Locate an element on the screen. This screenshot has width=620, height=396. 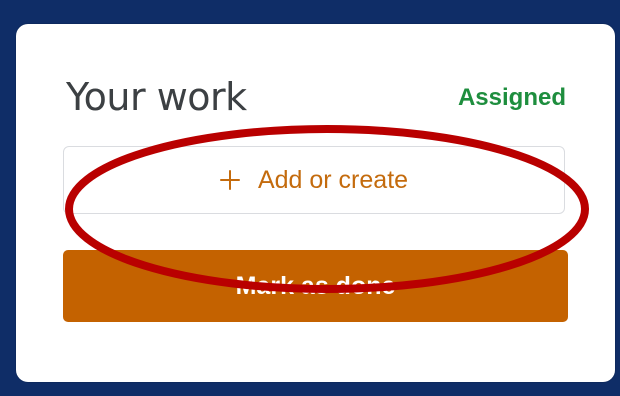
add-or-create-label: Add or create is located at coordinates (333, 179).